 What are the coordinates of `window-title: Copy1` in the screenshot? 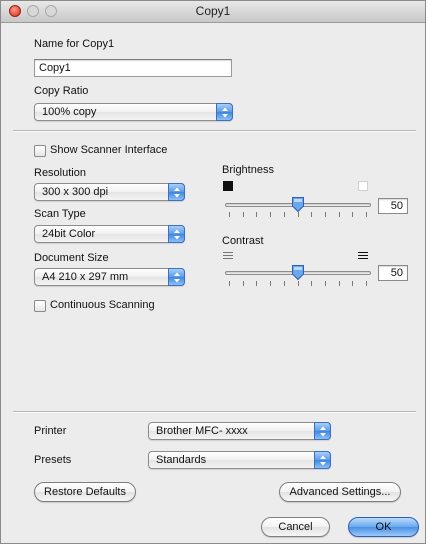 It's located at (213, 11).